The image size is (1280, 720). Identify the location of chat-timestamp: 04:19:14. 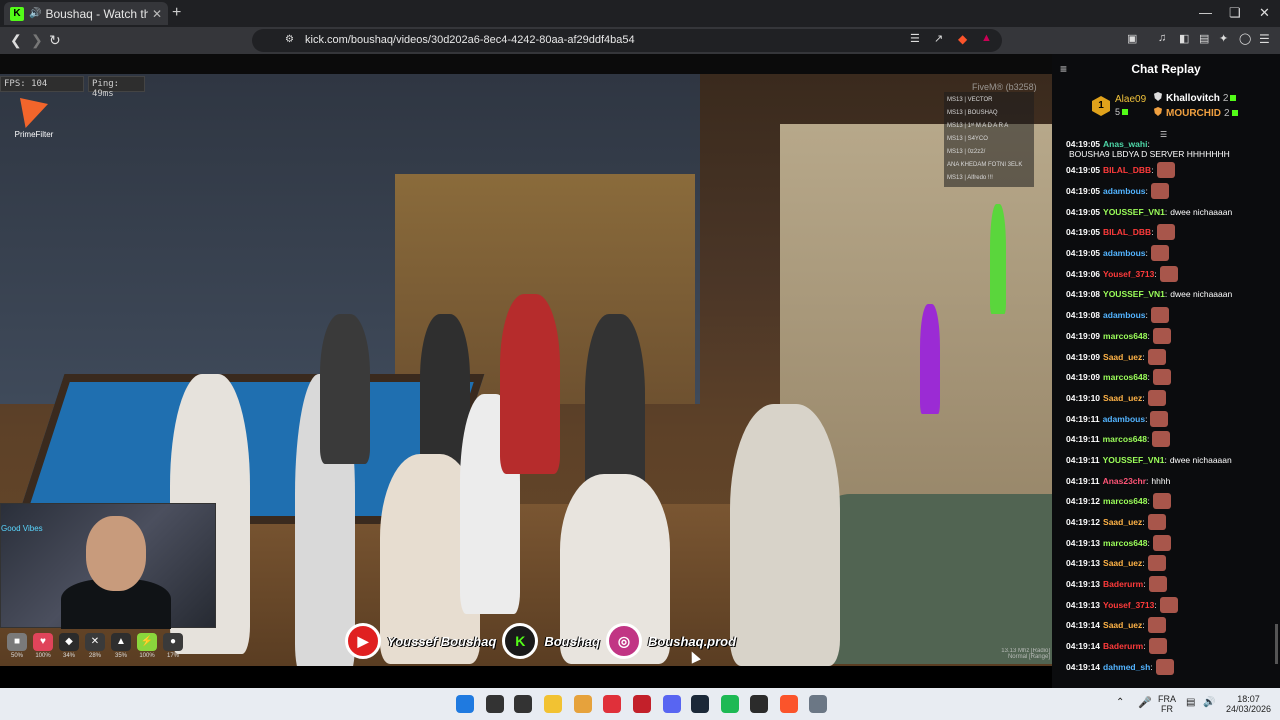
(1083, 625).